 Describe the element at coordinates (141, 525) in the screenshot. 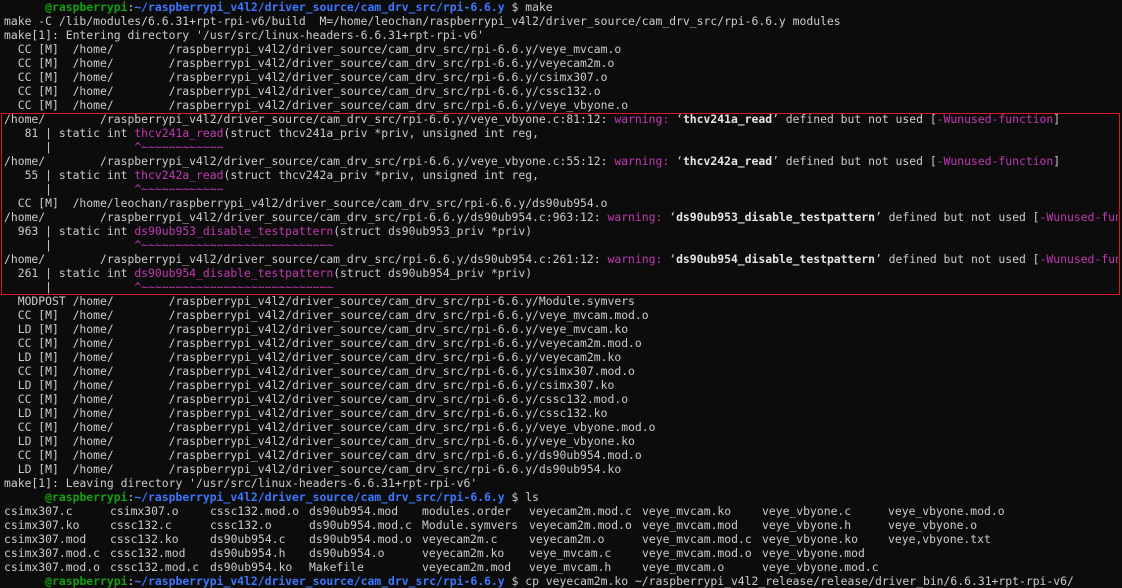

I see `ls-entry: cssc132.c` at that location.